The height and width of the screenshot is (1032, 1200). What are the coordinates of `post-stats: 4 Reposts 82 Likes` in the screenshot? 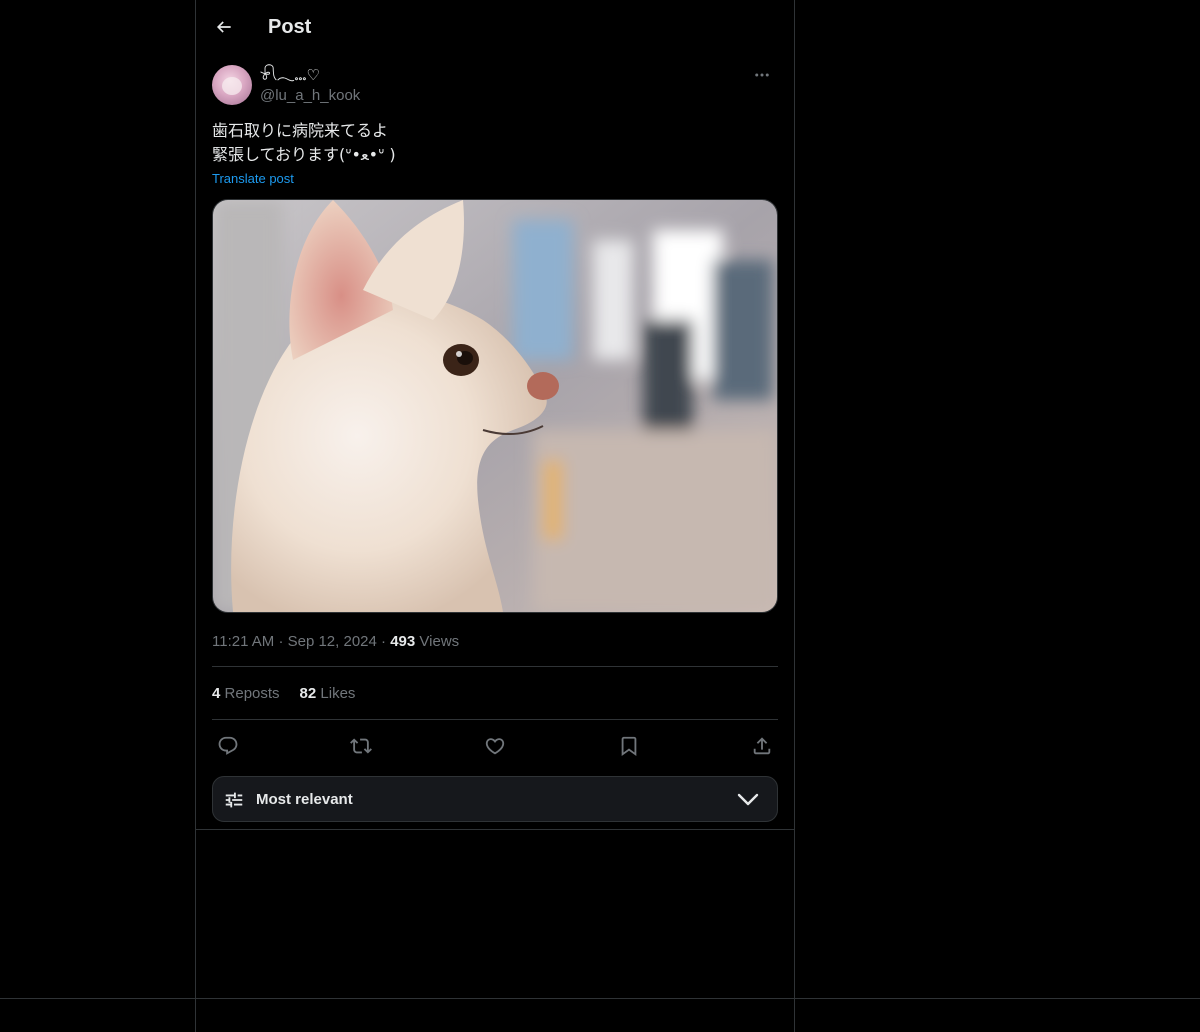 It's located at (283, 694).